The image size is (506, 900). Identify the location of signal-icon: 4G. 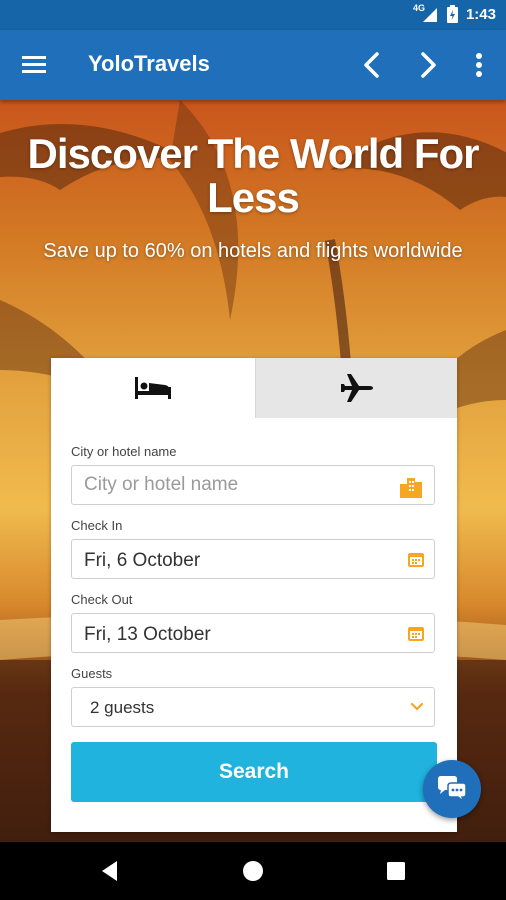
(426, 13).